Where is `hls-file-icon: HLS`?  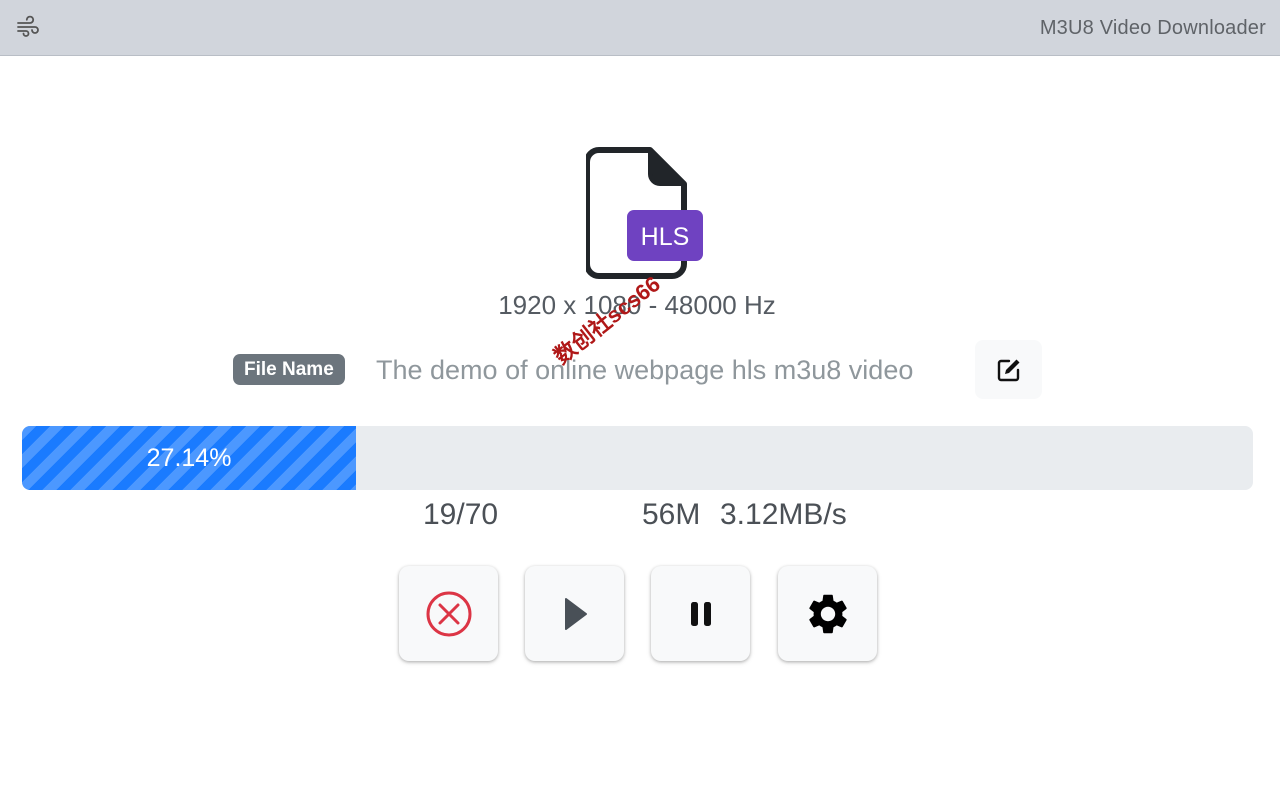
hls-file-icon: HLS is located at coordinates (644, 213).